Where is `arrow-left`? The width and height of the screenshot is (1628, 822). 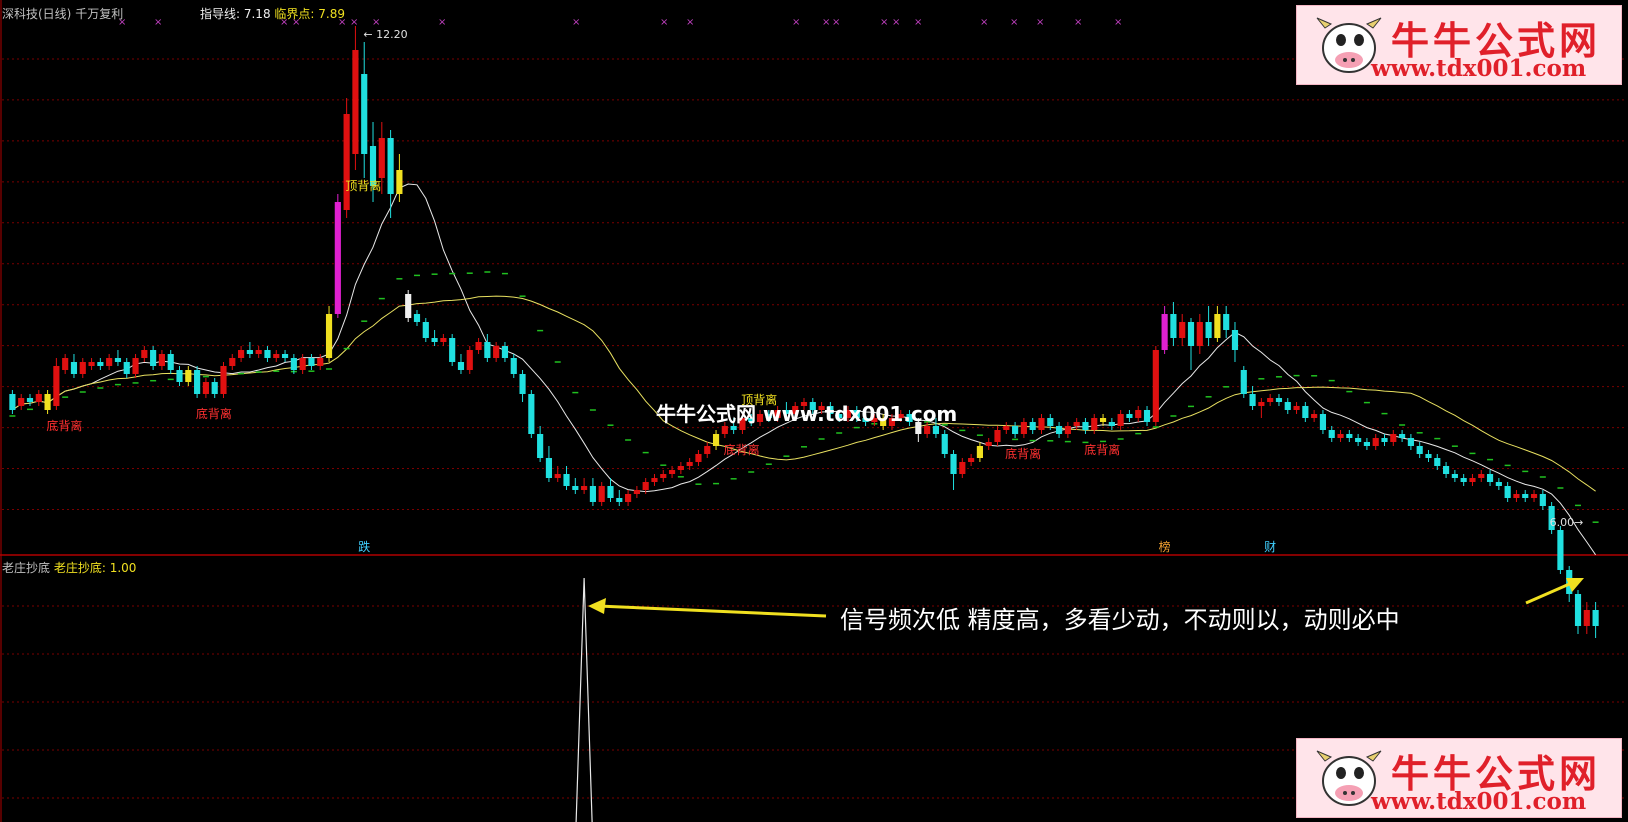 arrow-left is located at coordinates (712, 611).